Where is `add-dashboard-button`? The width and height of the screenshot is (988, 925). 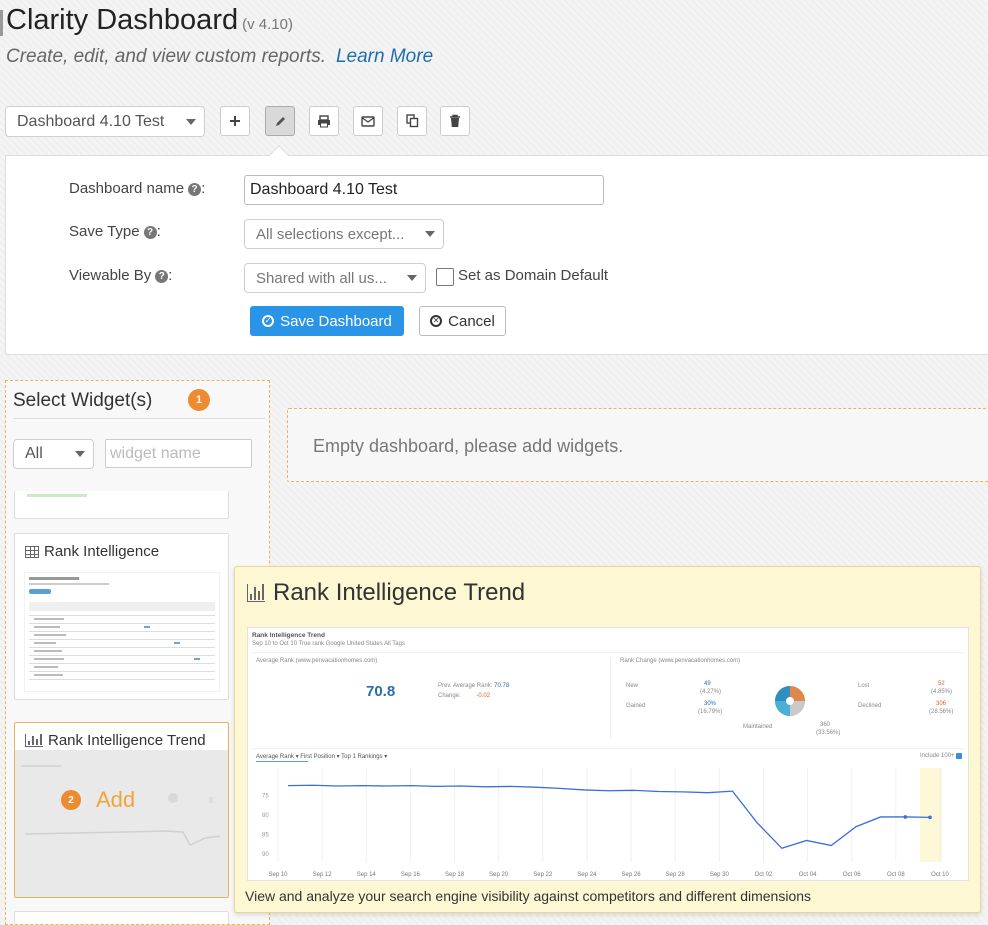 add-dashboard-button is located at coordinates (235, 121).